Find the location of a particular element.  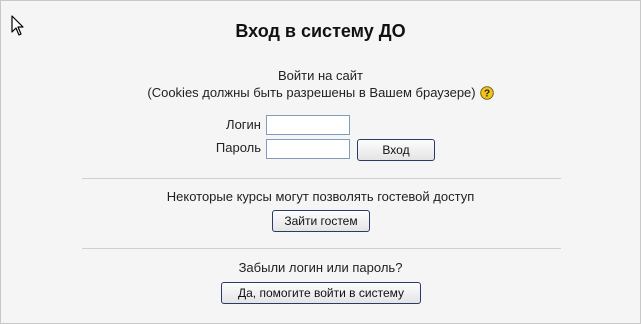

password-label: Пароль is located at coordinates (238, 147).